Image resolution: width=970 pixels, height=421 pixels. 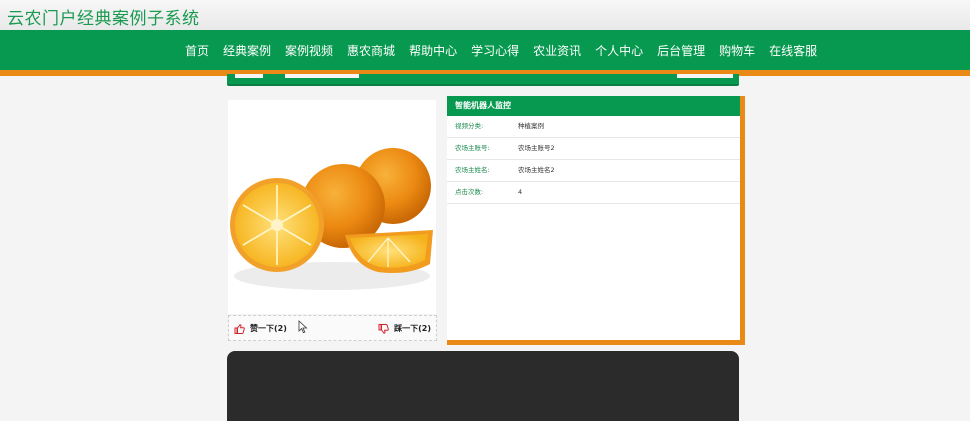 What do you see at coordinates (322, 76) in the screenshot?
I see `search-field-b` at bounding box center [322, 76].